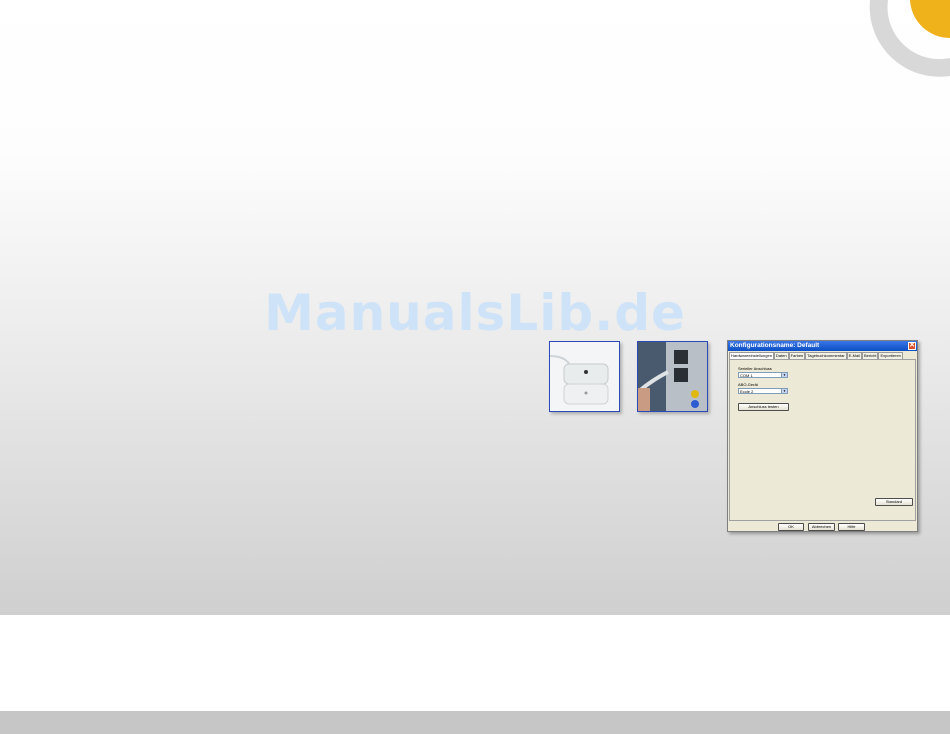 This screenshot has height=734, width=950. What do you see at coordinates (763, 375) in the screenshot?
I see `serial-port-select: COM 1 ▼` at bounding box center [763, 375].